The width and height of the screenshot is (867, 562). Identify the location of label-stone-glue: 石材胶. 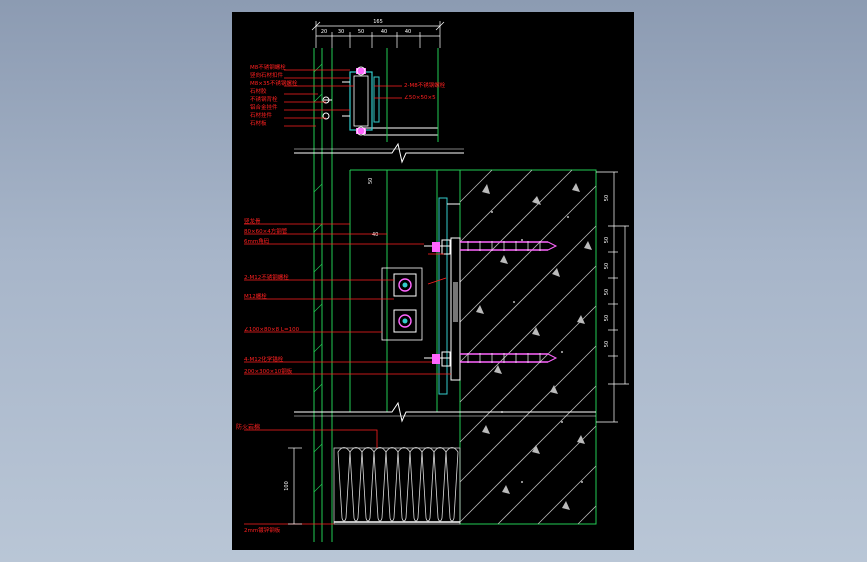
(258, 91).